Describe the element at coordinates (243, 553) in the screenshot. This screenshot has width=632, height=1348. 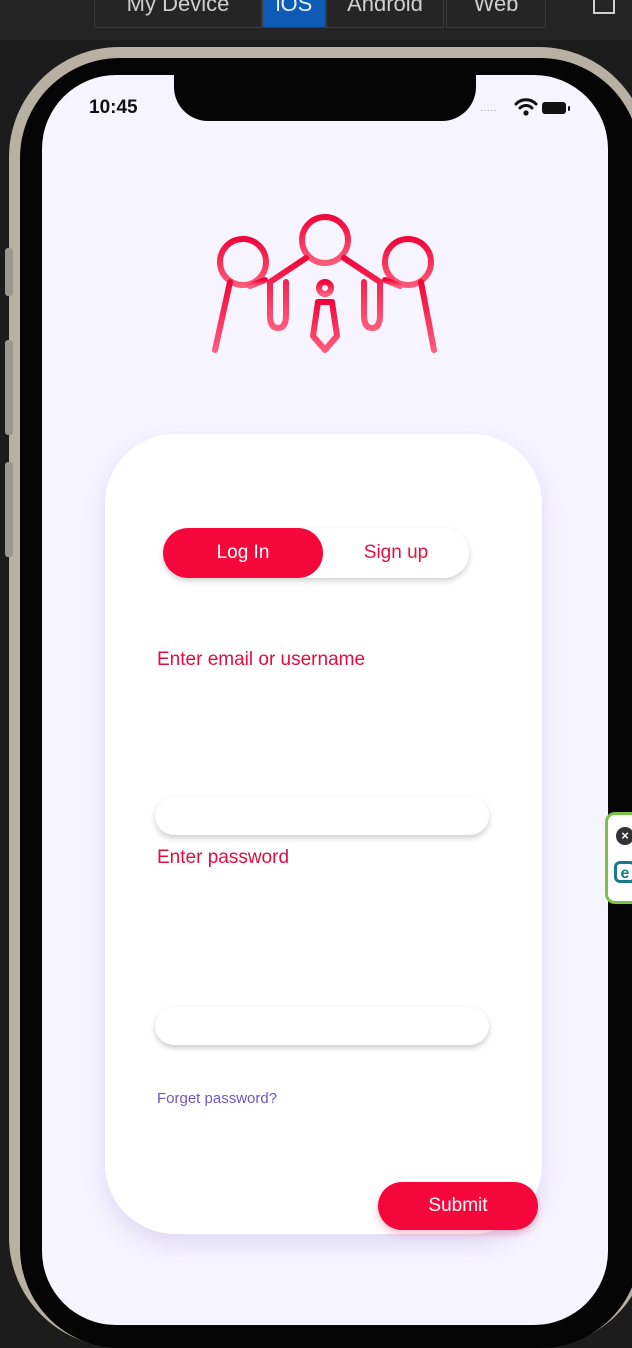
I see `tab-login: Log In` at that location.